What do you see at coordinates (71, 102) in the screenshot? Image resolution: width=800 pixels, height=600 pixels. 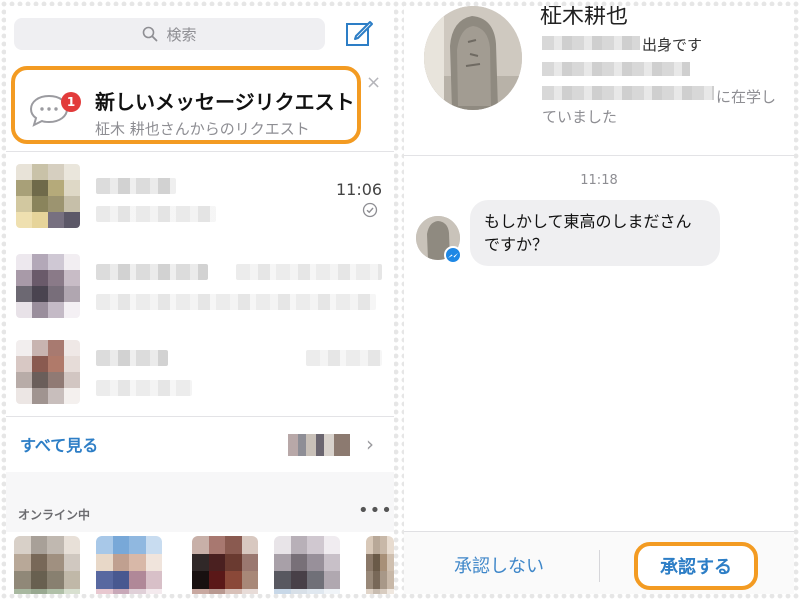 I see `request-count-badge: 1` at bounding box center [71, 102].